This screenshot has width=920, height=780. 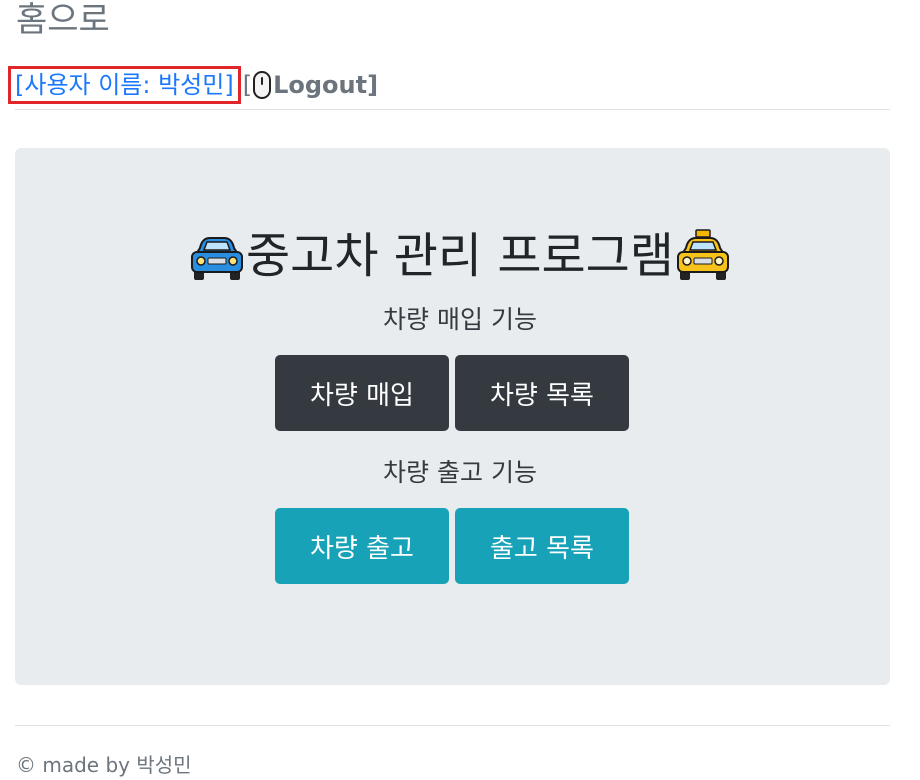 I want to click on release-list-button: 출고 목록, so click(x=542, y=546).